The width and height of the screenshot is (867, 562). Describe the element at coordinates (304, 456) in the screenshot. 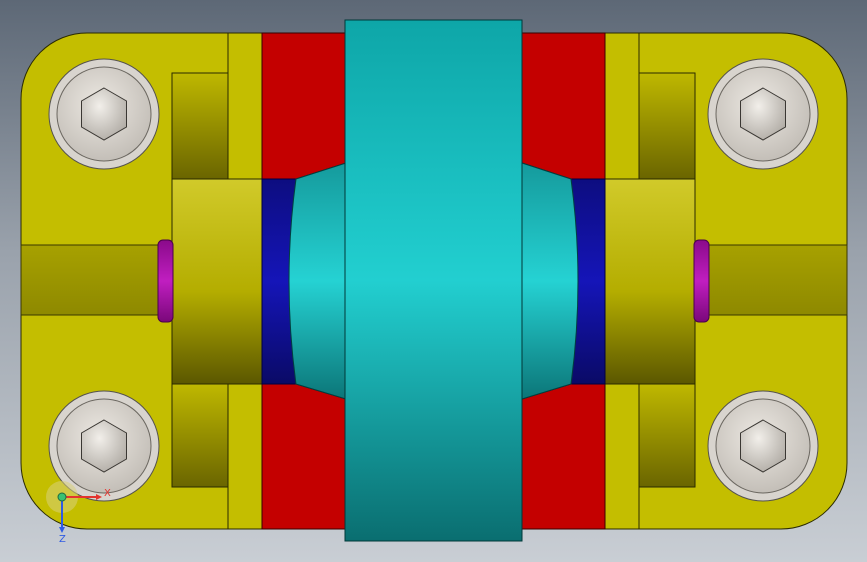

I see `red-jaw-bottom-left` at that location.